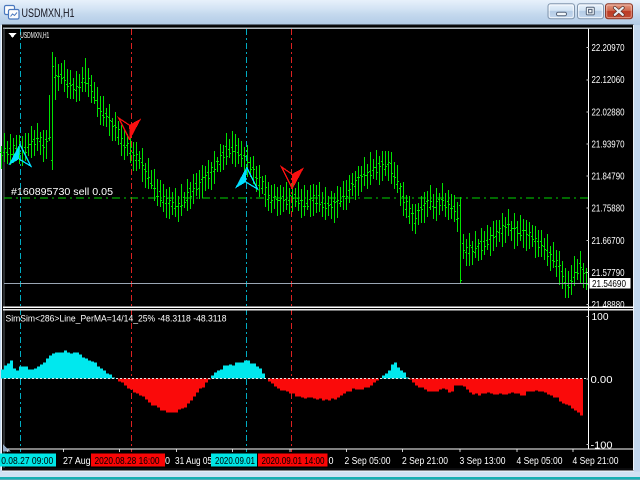 The width and height of the screenshot is (640, 480). I want to click on svg-text: 2 Sep 21:00, so click(425, 461).